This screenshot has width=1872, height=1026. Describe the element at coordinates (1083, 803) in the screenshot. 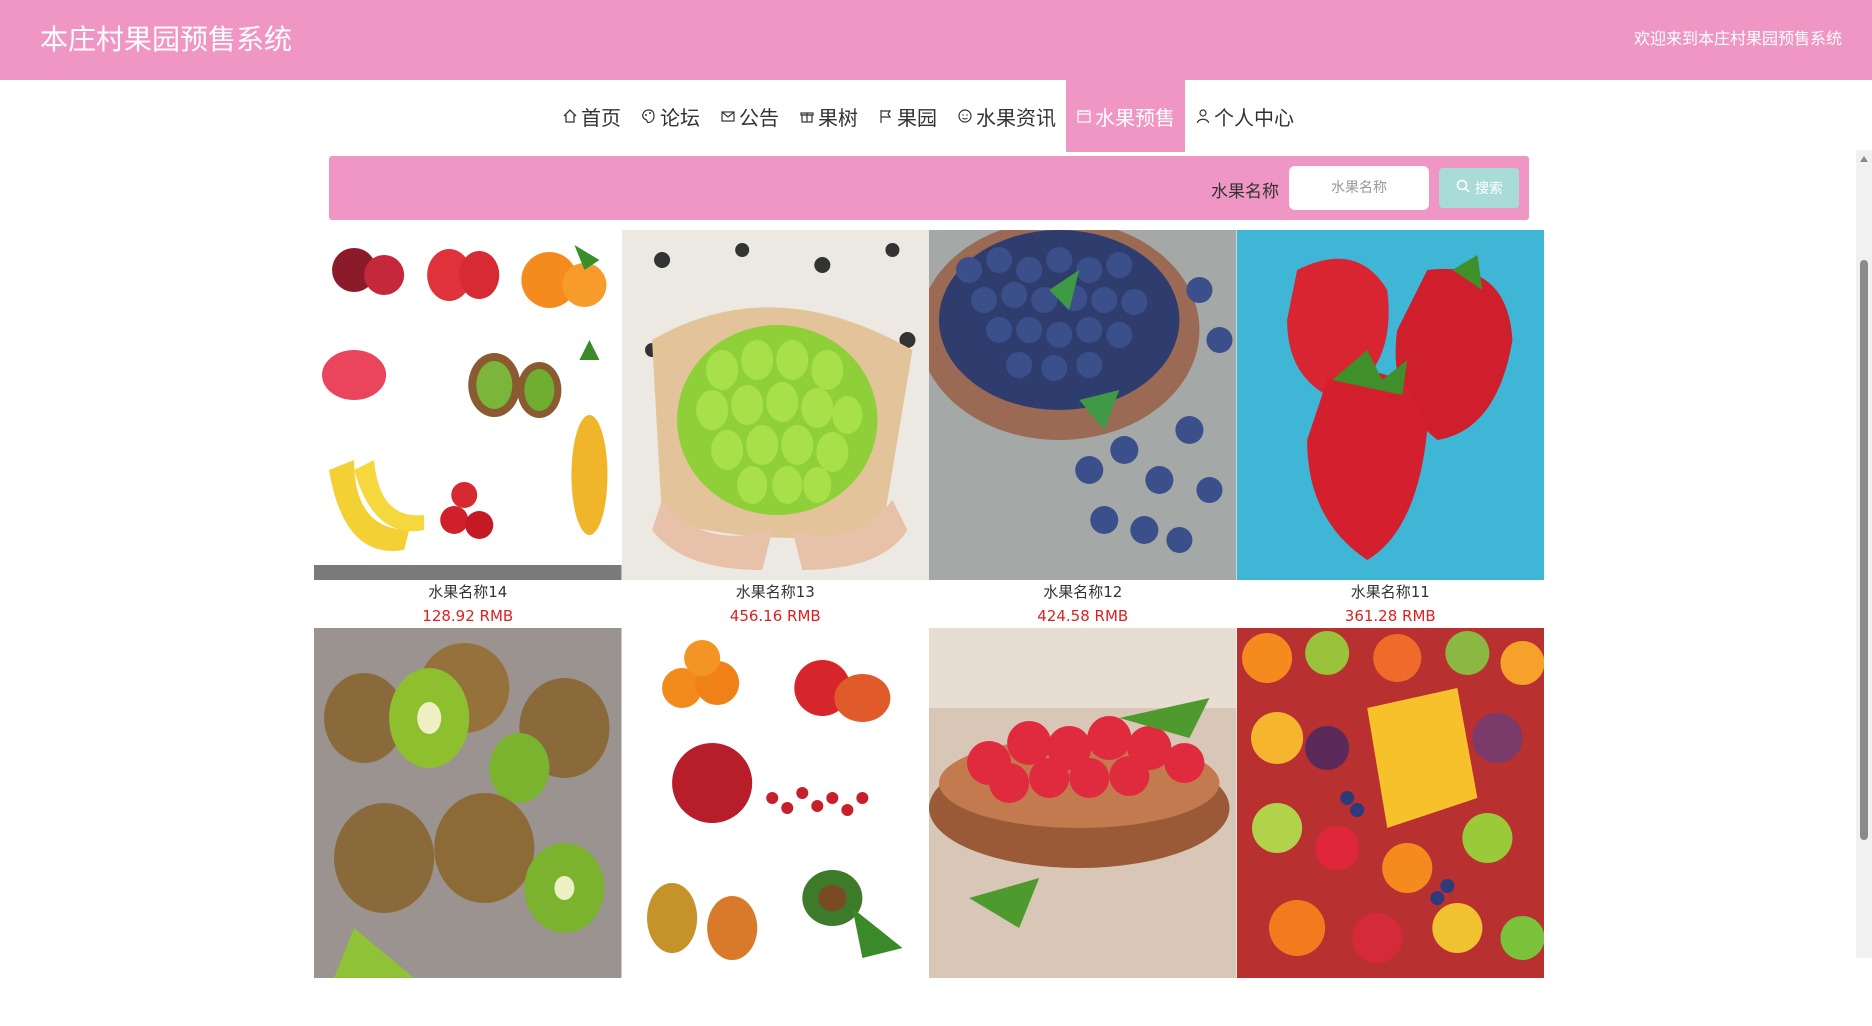

I see `product-image-raspberries` at that location.